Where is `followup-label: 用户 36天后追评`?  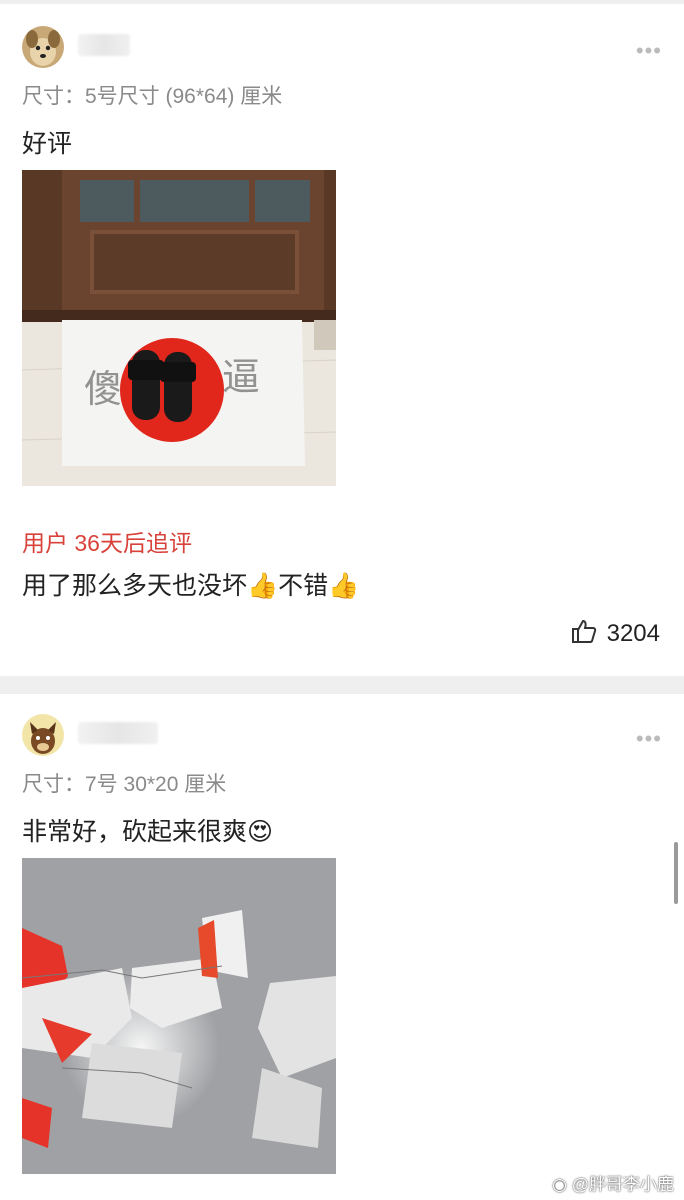
followup-label: 用户 36天后追评 is located at coordinates (107, 543).